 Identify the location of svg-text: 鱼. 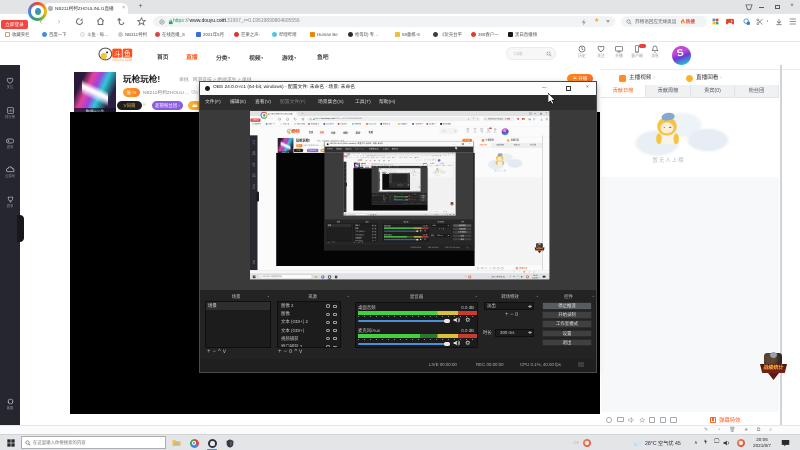
(297, 131).